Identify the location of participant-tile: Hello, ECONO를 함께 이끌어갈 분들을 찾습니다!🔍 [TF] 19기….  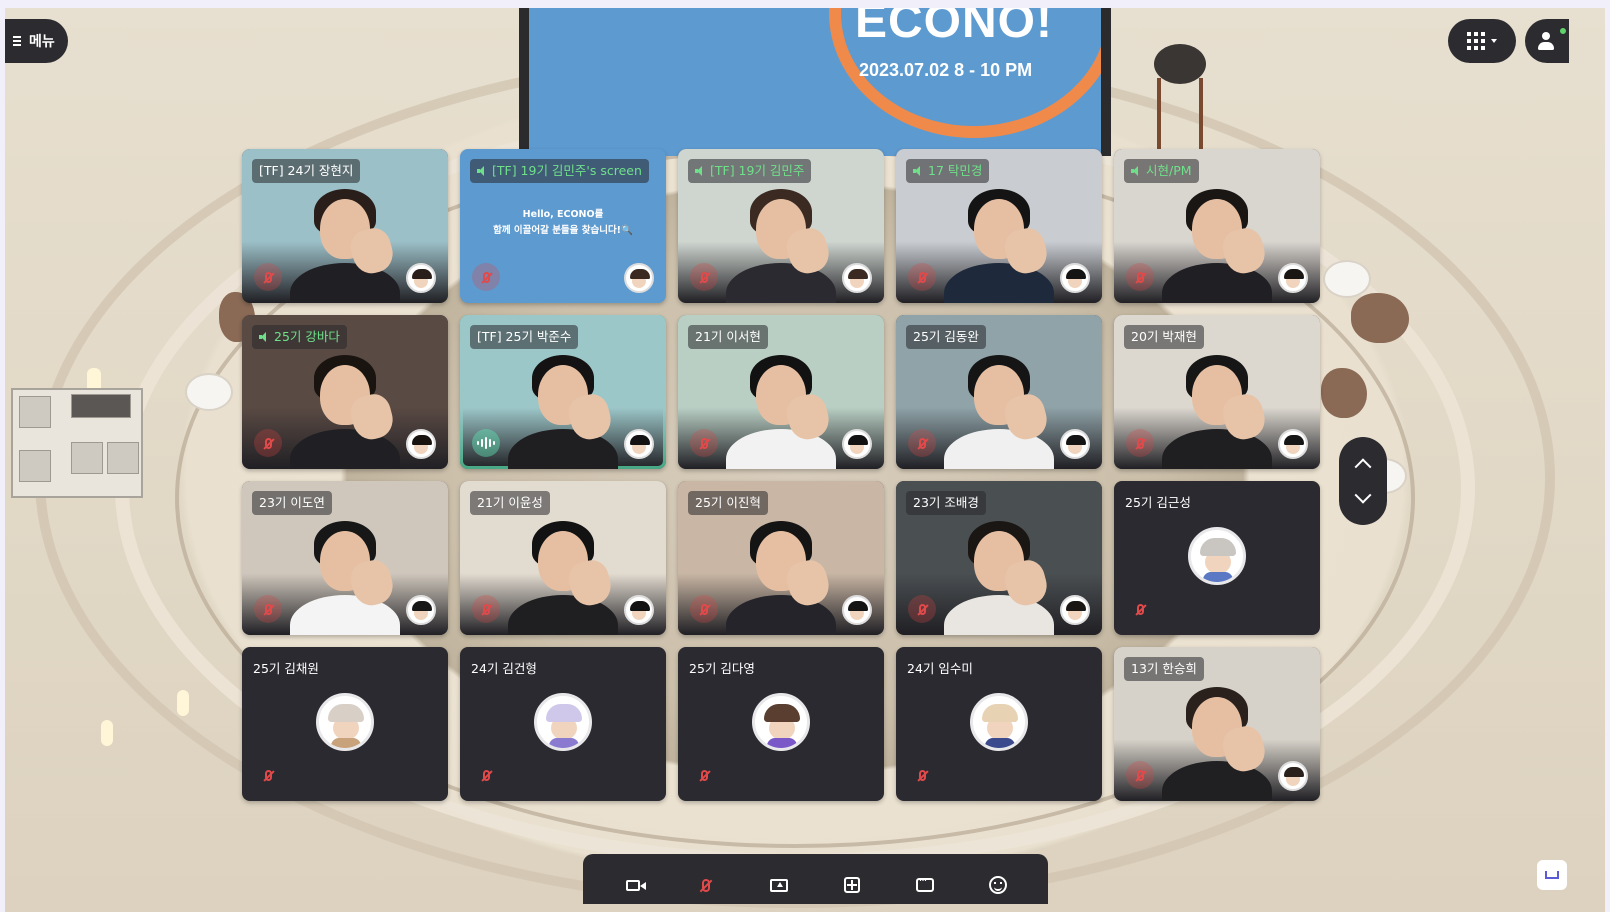
(563, 226).